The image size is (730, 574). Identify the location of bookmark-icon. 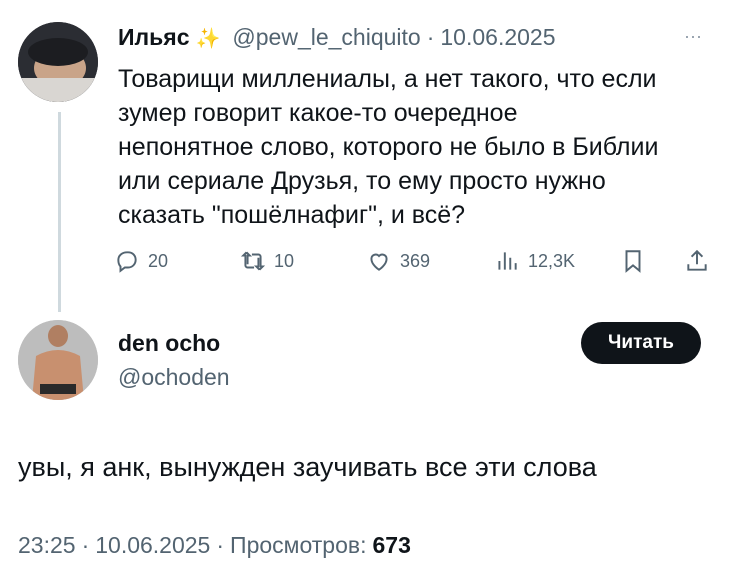
(633, 261).